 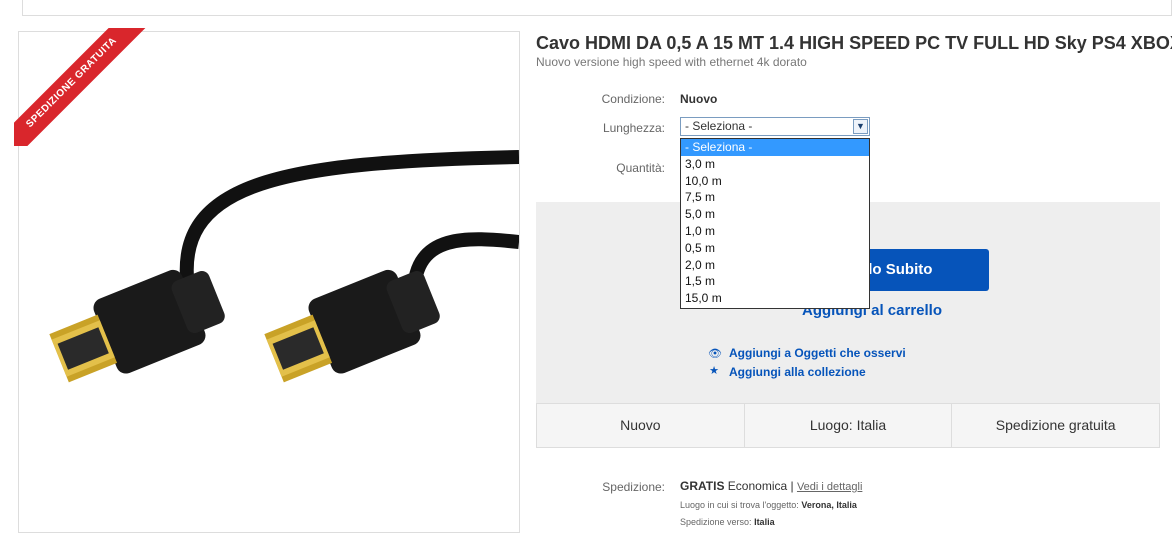 I want to click on top-info-bar, so click(x=597, y=8).